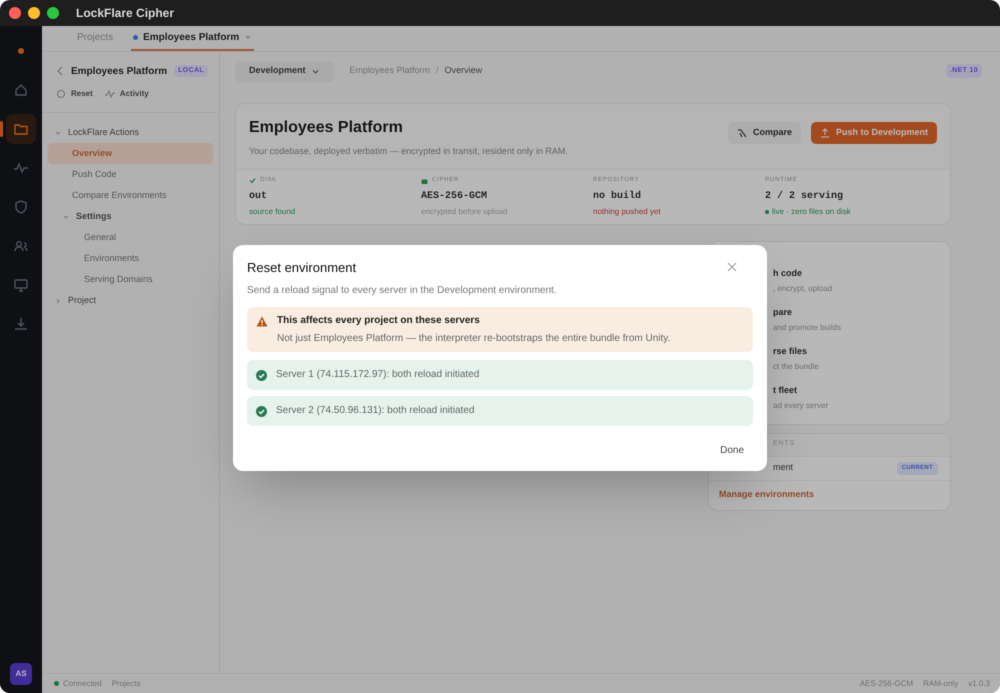  What do you see at coordinates (835, 468) in the screenshot?
I see `environment-name: ment` at bounding box center [835, 468].